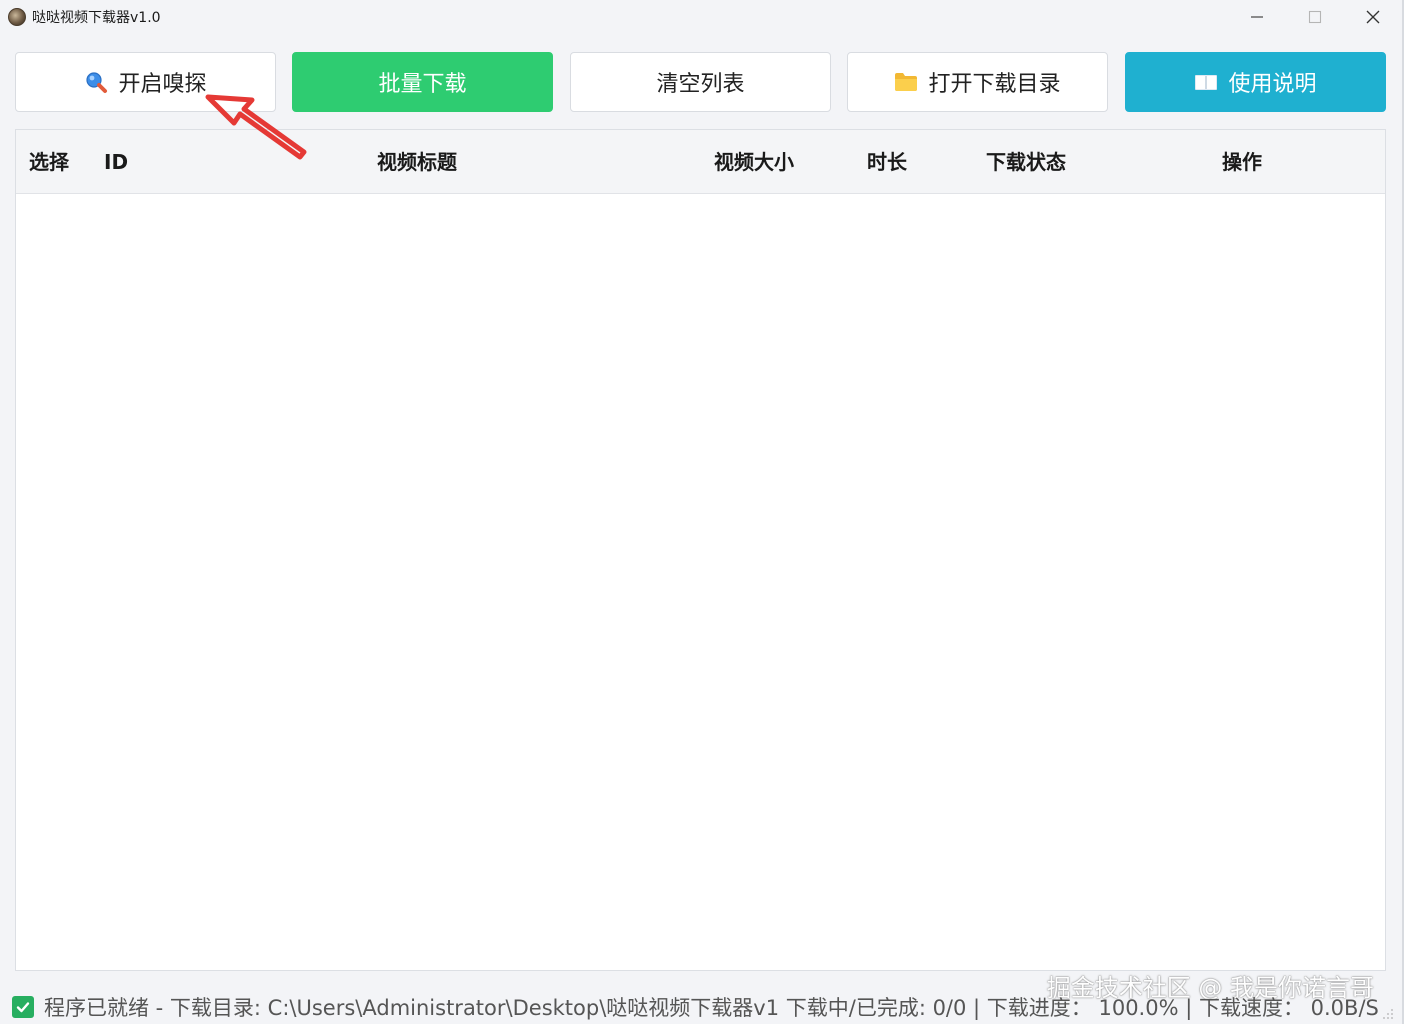  What do you see at coordinates (754, 162) in the screenshot?
I see `column-header-size: 视频大小` at bounding box center [754, 162].